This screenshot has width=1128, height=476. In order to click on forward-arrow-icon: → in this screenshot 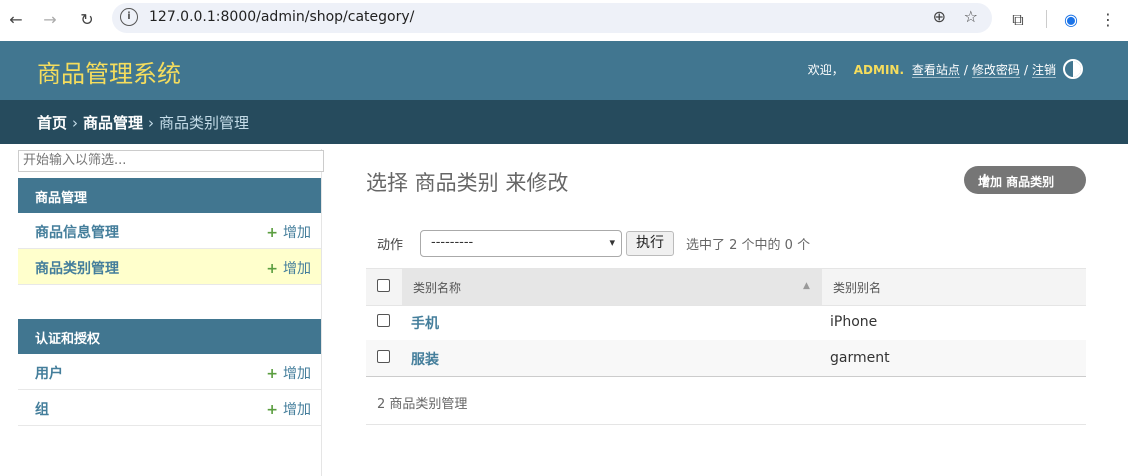, I will do `click(50, 20)`.